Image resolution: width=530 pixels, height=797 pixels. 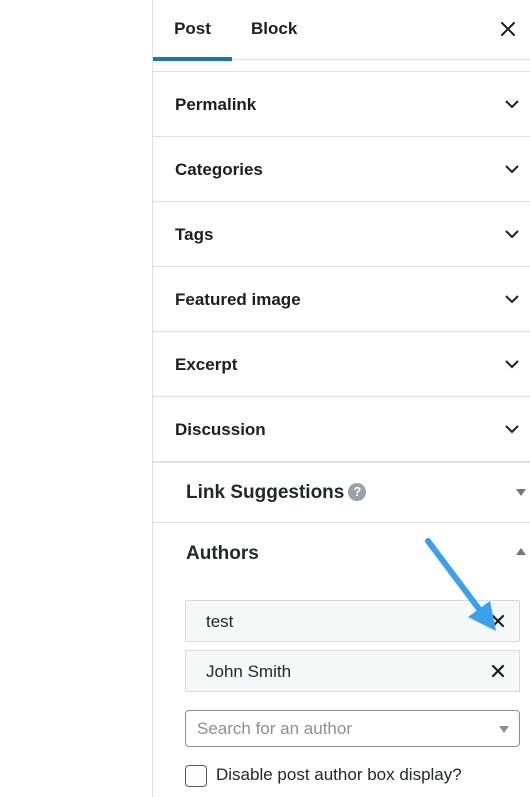 I want to click on panel-spacer, so click(x=341, y=66).